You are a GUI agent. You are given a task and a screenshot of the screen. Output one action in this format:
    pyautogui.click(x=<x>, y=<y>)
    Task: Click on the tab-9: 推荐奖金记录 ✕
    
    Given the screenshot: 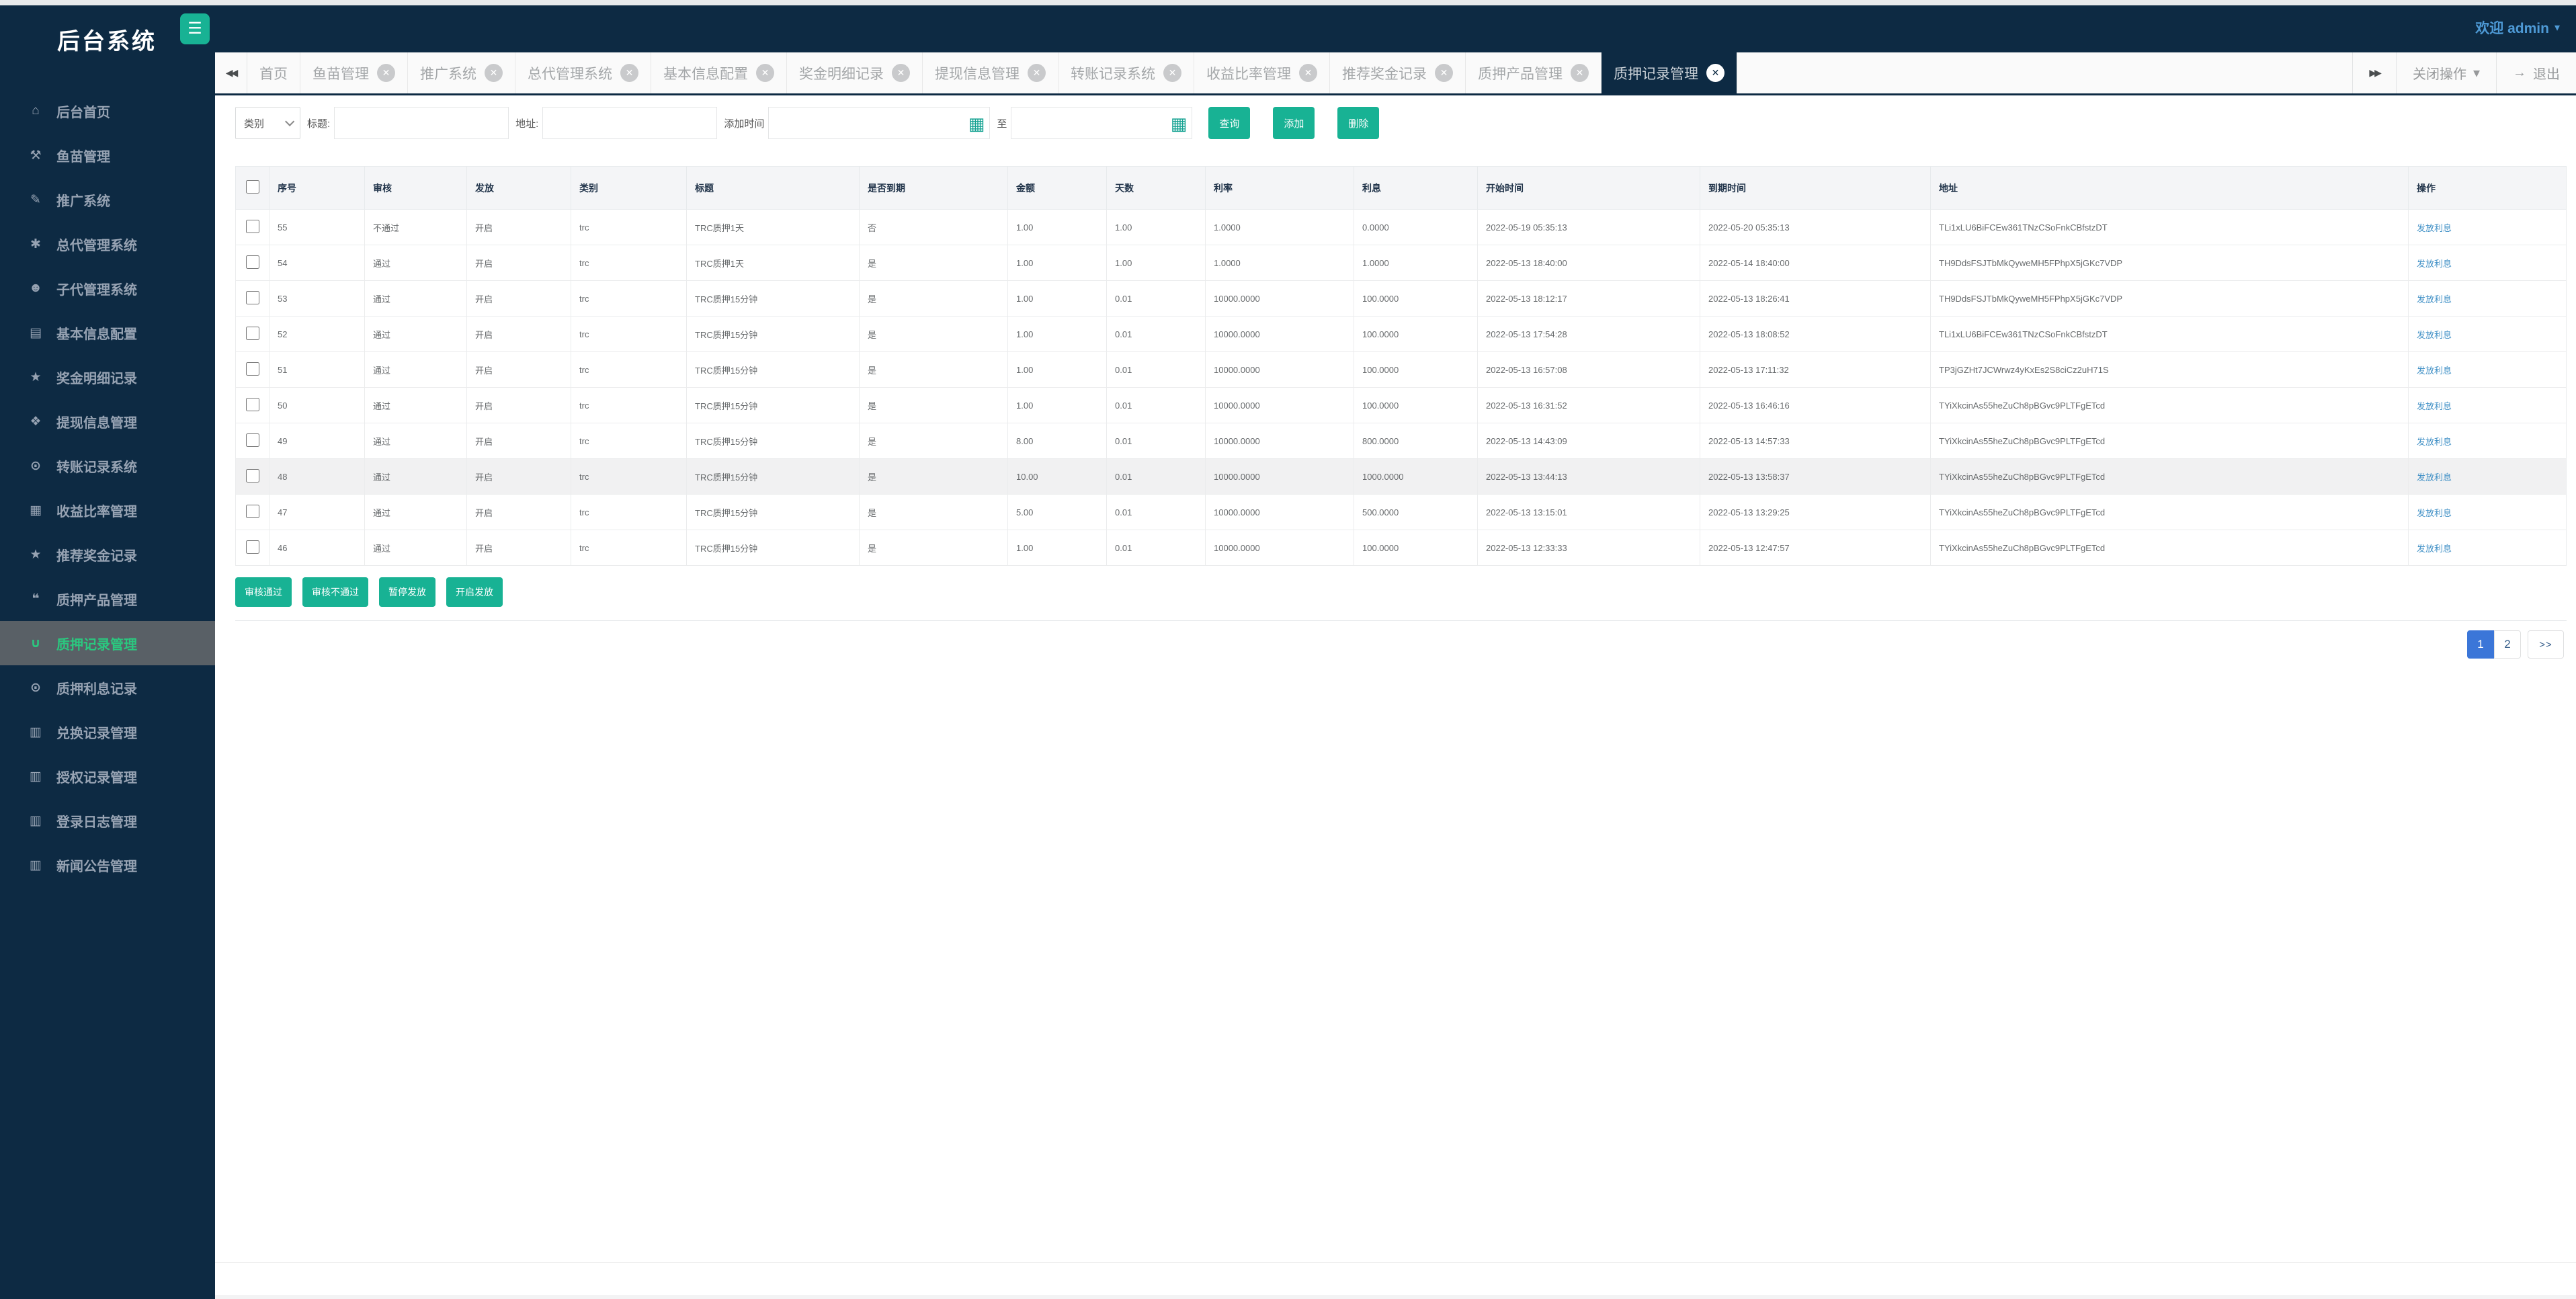 What is the action you would take?
    pyautogui.click(x=1398, y=73)
    